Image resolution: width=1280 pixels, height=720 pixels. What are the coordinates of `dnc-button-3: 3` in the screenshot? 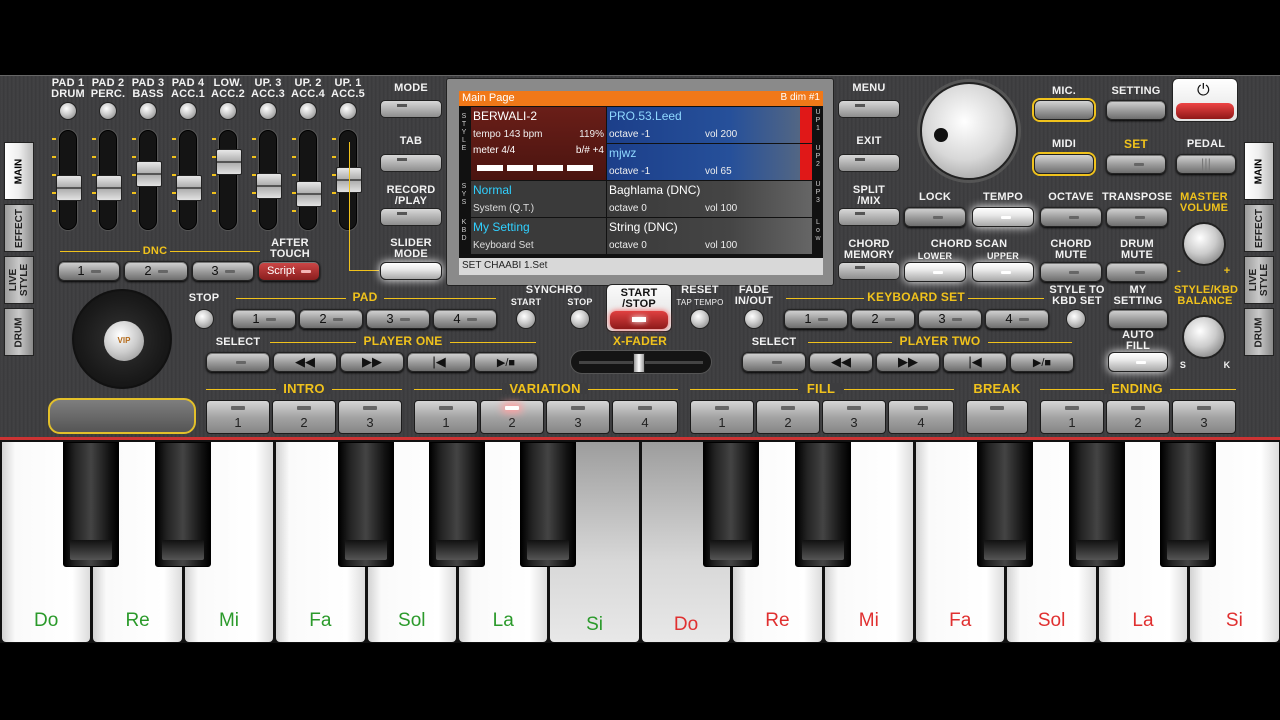 It's located at (223, 271).